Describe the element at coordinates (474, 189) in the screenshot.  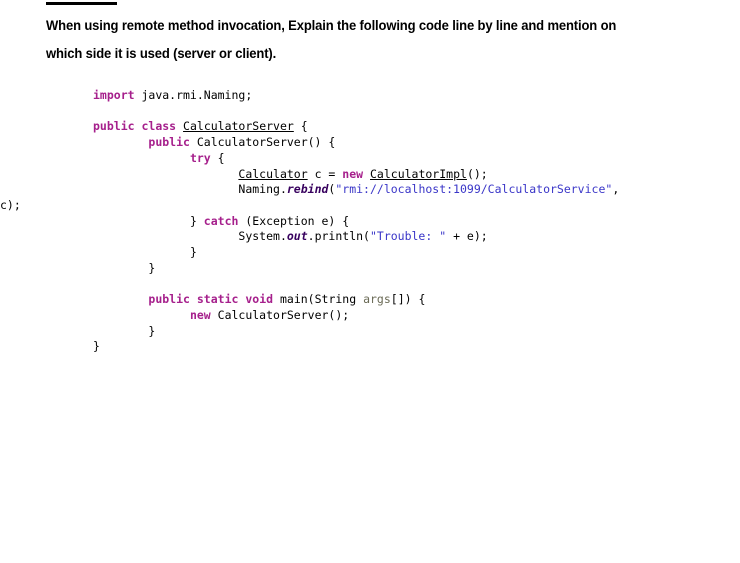
I see `code-token: "rmi://localhost:1099/CalculatorService"` at that location.